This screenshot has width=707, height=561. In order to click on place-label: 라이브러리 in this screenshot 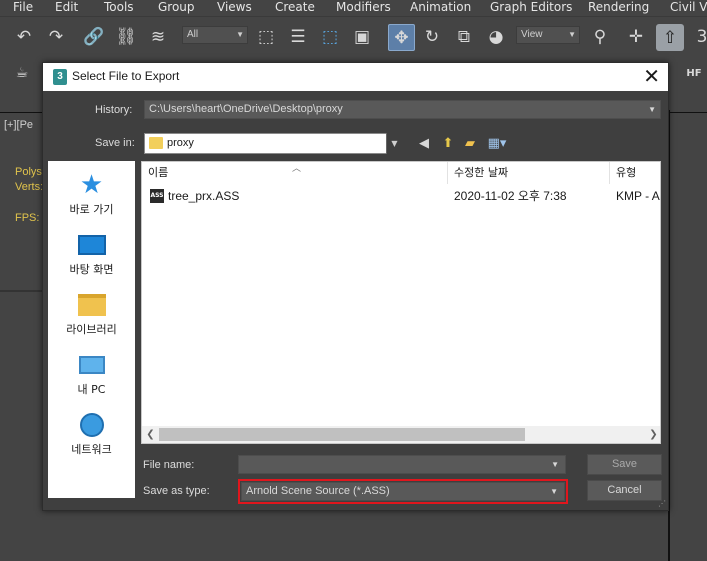, I will do `click(91, 329)`.